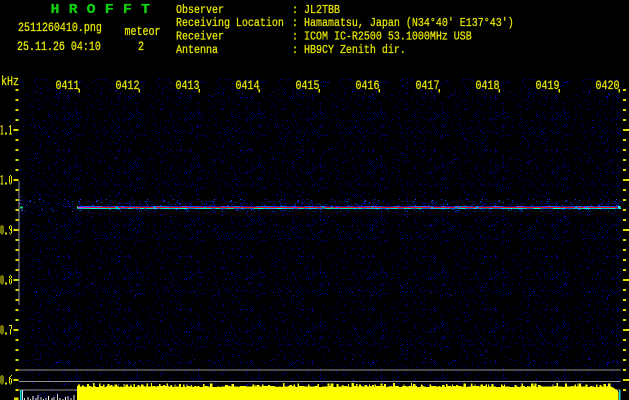 The image size is (629, 400). Describe the element at coordinates (104, 10) in the screenshot. I see `svg-text: HROFFT` at that location.